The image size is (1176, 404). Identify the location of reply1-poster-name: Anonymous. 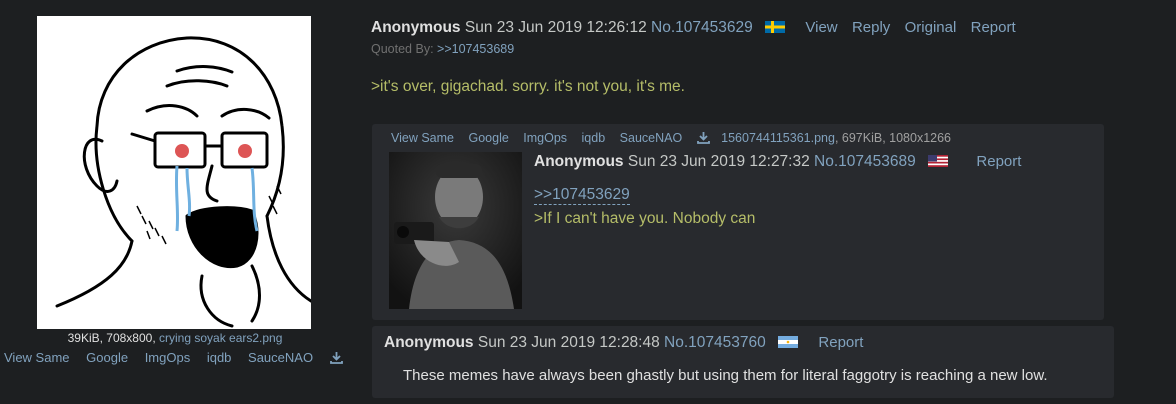
(579, 161).